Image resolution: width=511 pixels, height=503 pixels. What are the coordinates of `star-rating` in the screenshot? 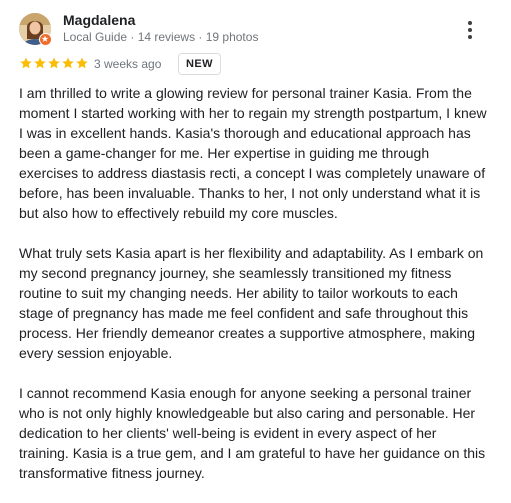 It's located at (54, 63).